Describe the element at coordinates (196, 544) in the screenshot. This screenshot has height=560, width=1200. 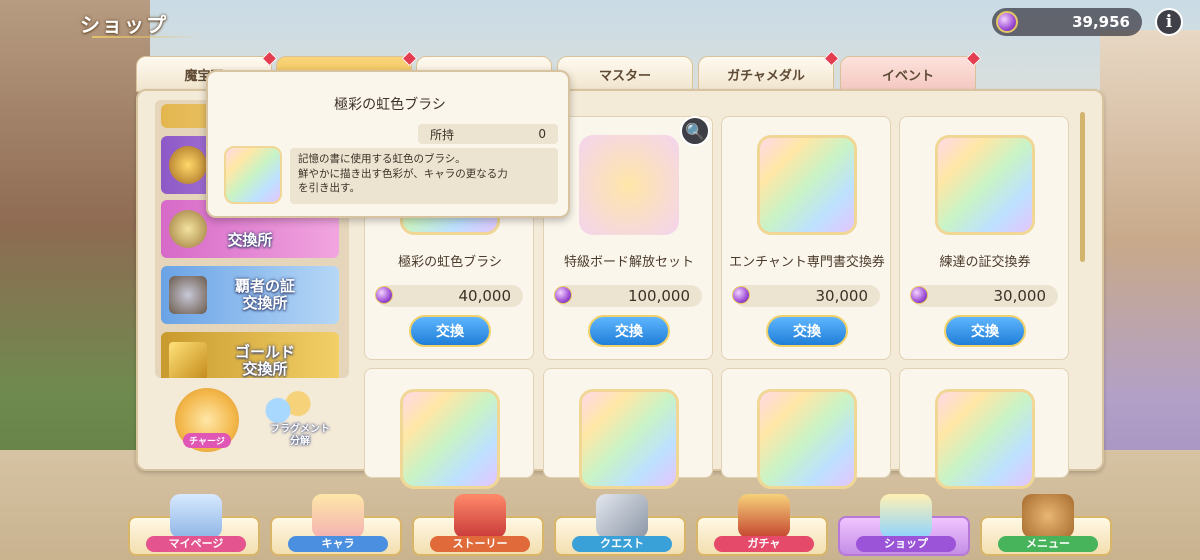
I see `nav-label: マイページ` at that location.